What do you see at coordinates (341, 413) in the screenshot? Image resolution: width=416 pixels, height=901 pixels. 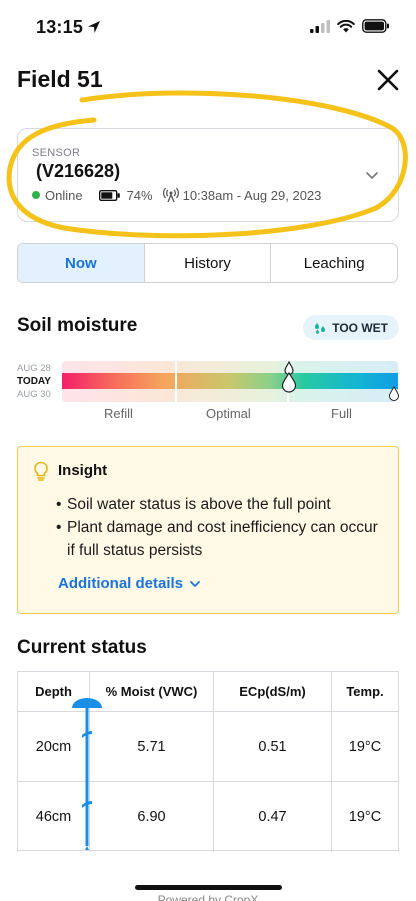 I see `zone-label-full: Full` at bounding box center [341, 413].